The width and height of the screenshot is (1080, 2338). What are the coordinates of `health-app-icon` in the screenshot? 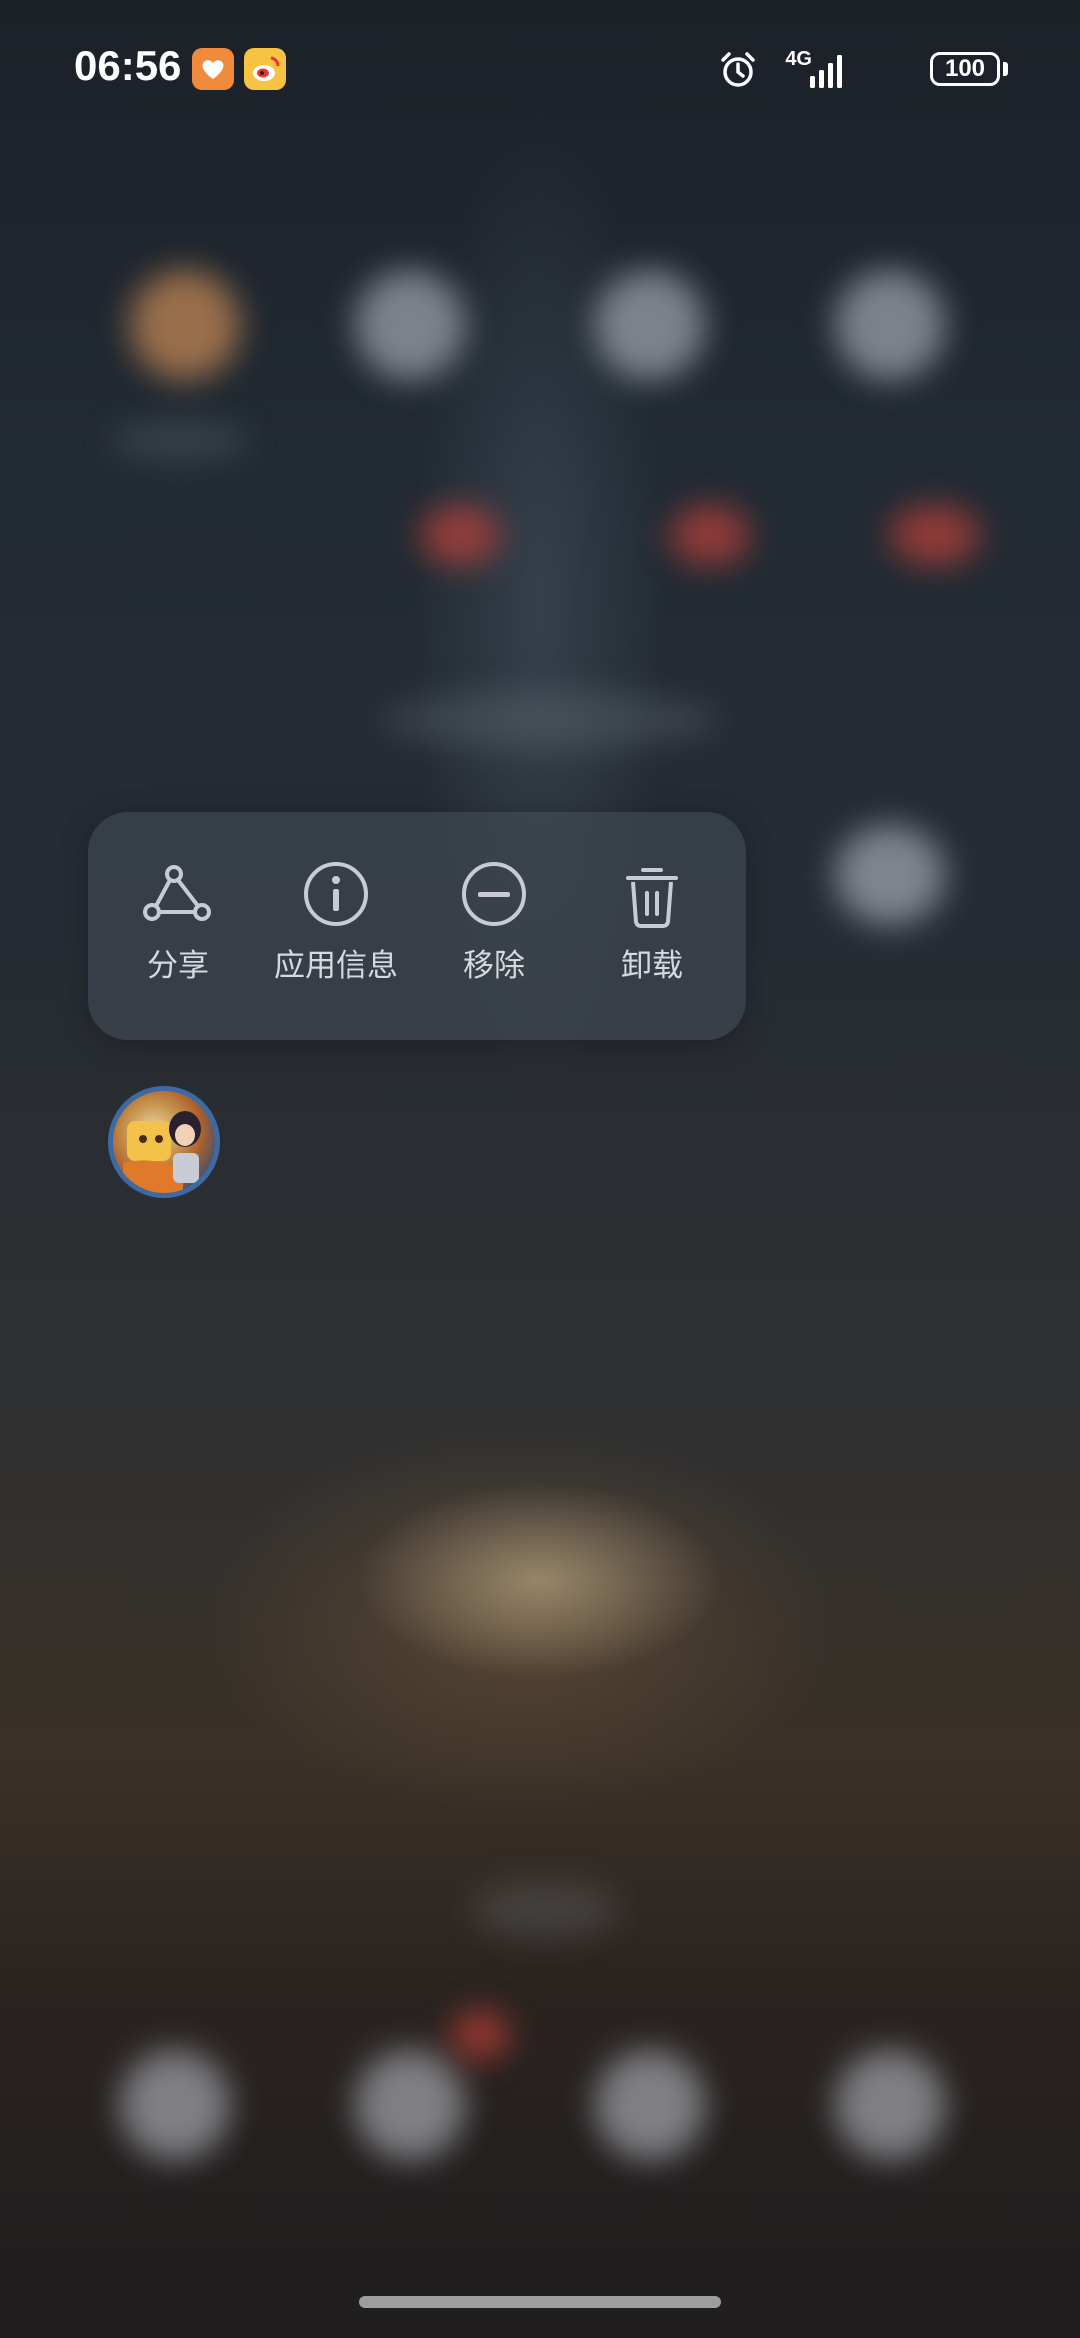 It's located at (213, 69).